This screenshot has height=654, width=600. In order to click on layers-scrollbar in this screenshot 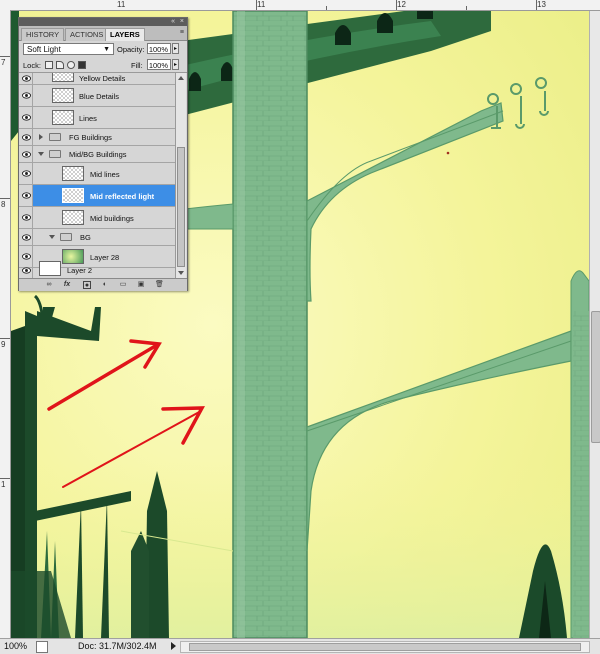, I will do `click(180, 175)`.